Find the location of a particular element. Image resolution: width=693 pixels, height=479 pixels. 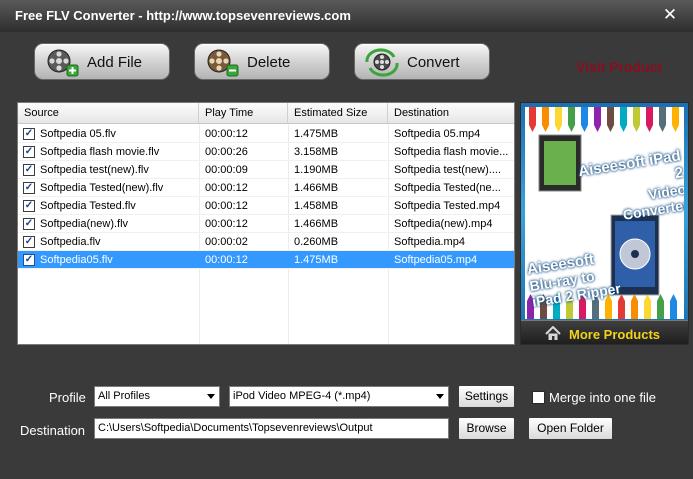

browse-button: Browse is located at coordinates (486, 428).